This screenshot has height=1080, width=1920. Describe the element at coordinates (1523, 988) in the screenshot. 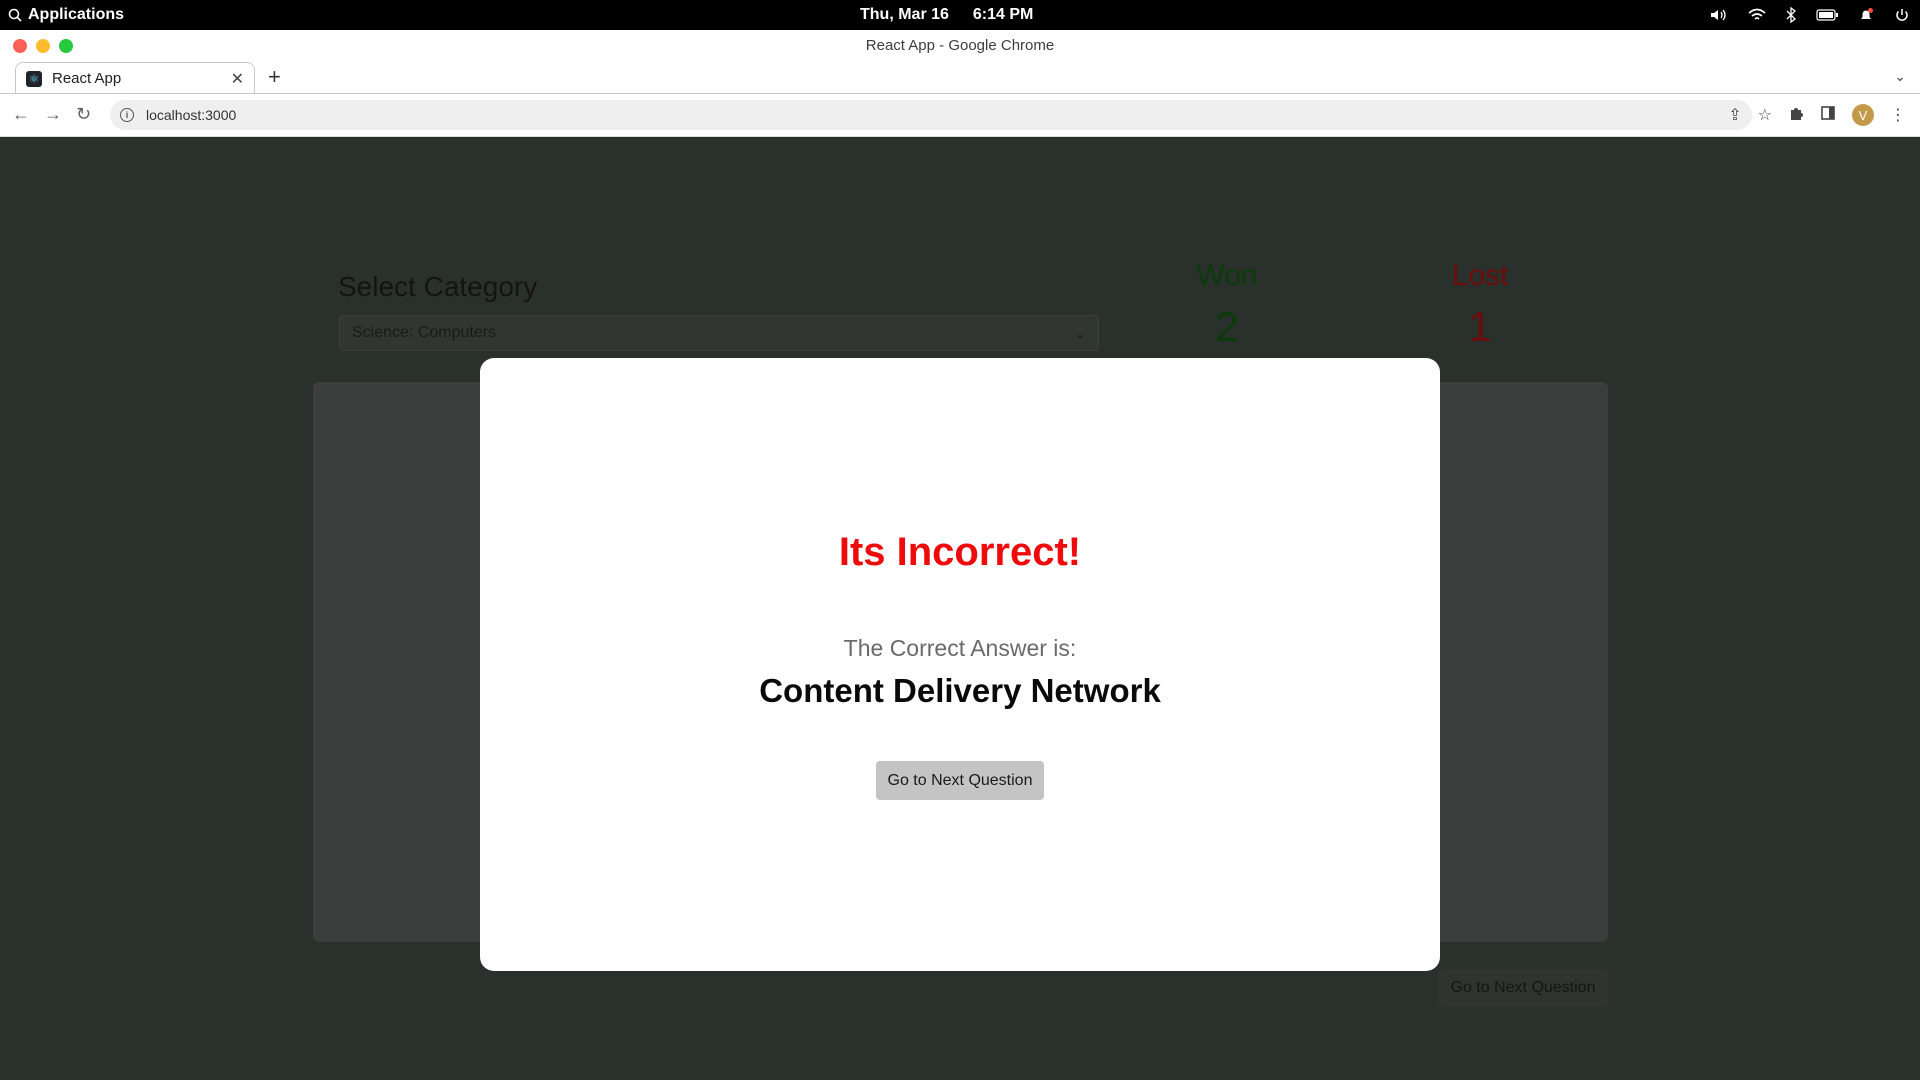

I see `next-question-button: Go to Next Question` at that location.